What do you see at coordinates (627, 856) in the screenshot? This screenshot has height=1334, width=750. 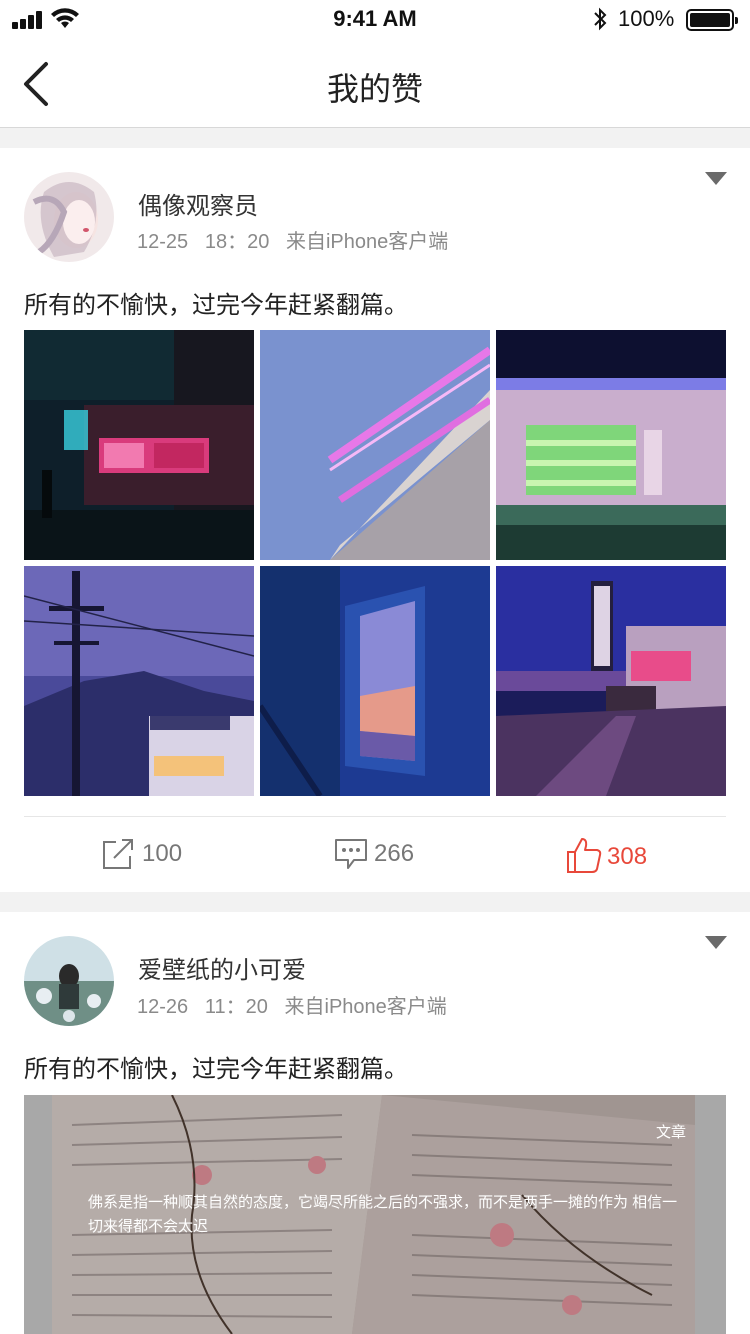 I see `like-count: 308` at bounding box center [627, 856].